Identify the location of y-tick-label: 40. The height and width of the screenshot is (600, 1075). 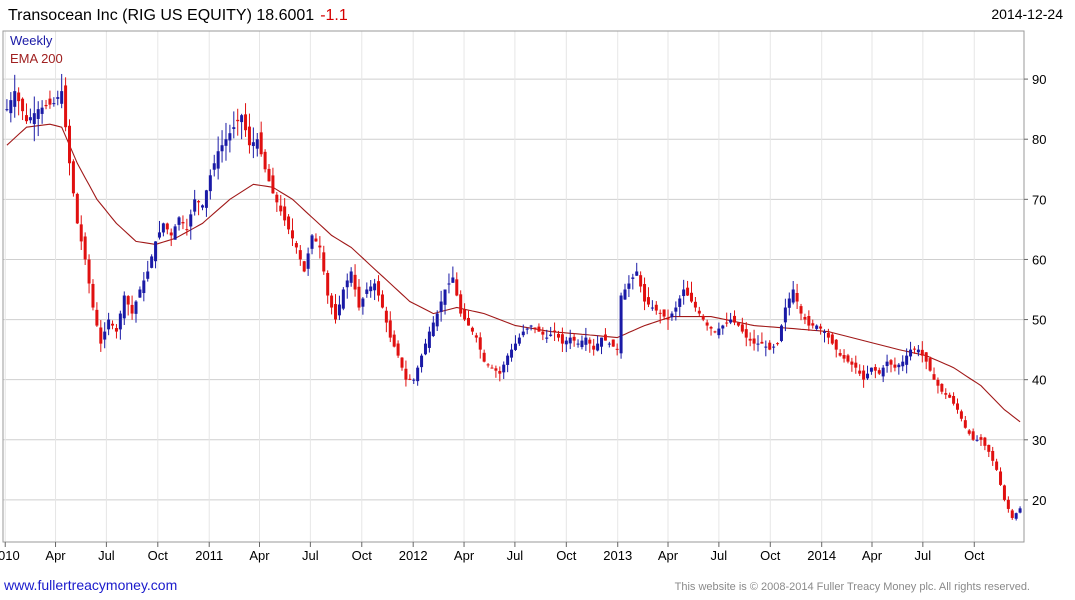
(1039, 380).